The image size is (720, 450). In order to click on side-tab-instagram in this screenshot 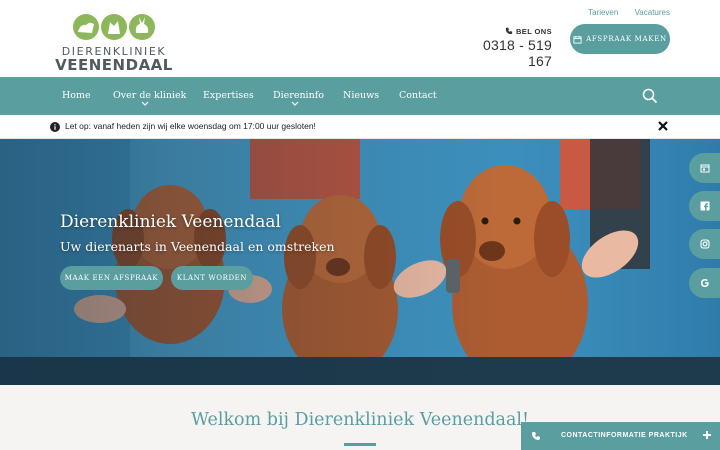, I will do `click(704, 244)`.